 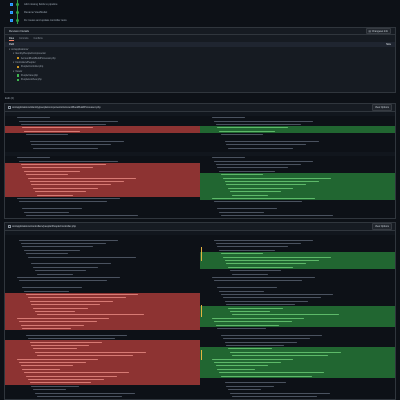 I want to click on file-name: PeopleController.php, so click(x=32, y=67).